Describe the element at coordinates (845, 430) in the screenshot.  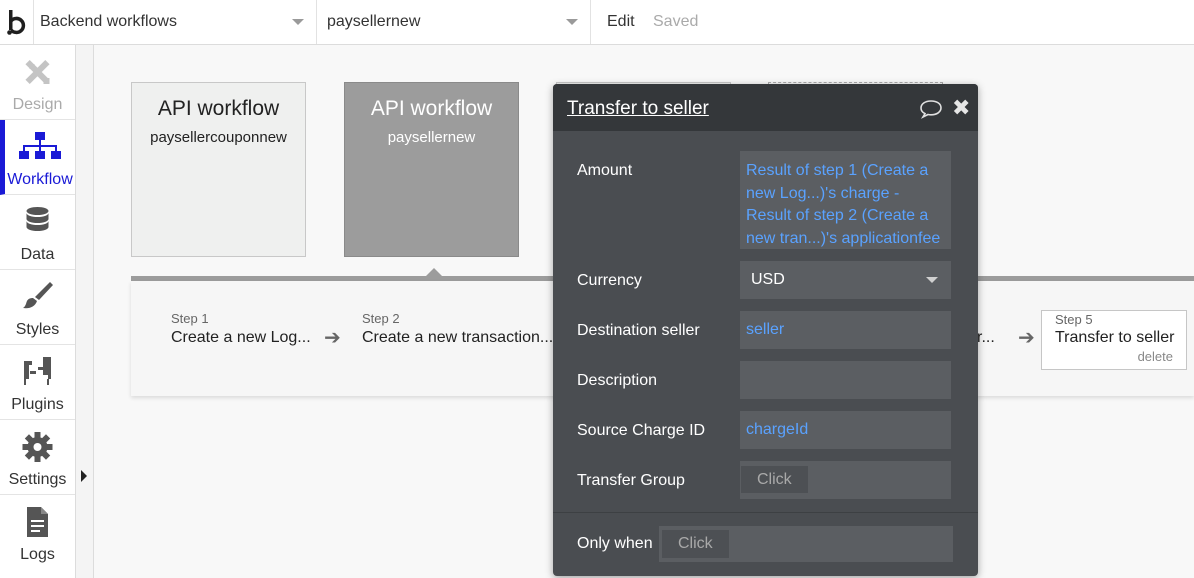
I see `source-charge-id-field: chargeId` at that location.